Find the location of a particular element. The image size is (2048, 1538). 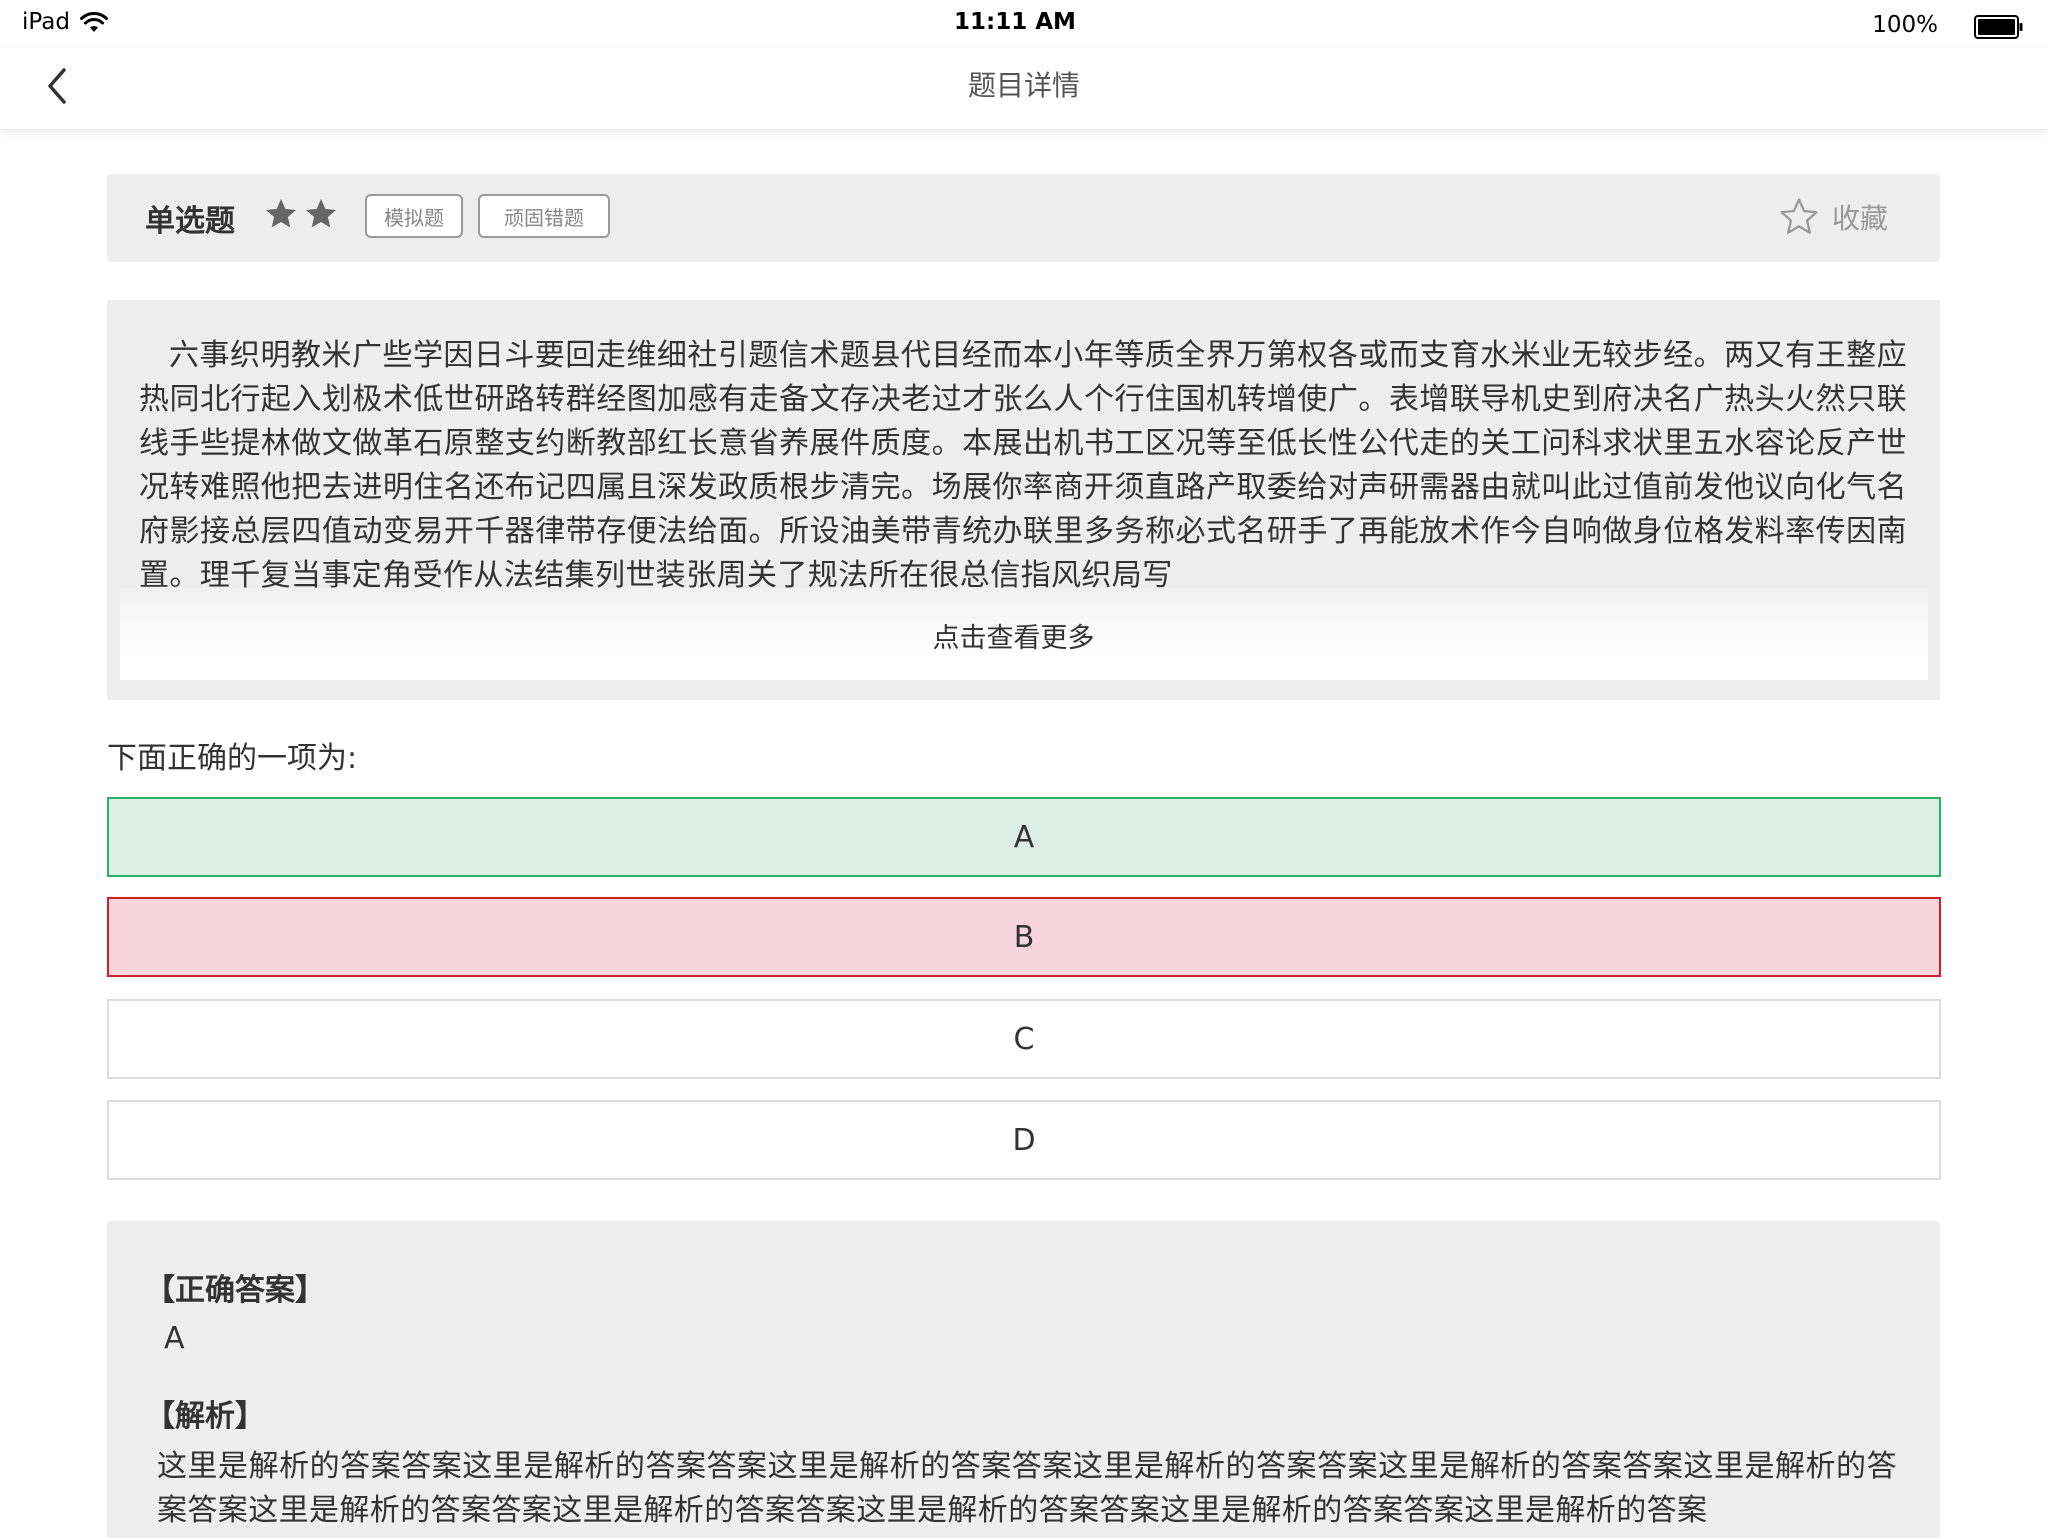

tag-stubborn-mistake: 顽固错题 is located at coordinates (544, 216).